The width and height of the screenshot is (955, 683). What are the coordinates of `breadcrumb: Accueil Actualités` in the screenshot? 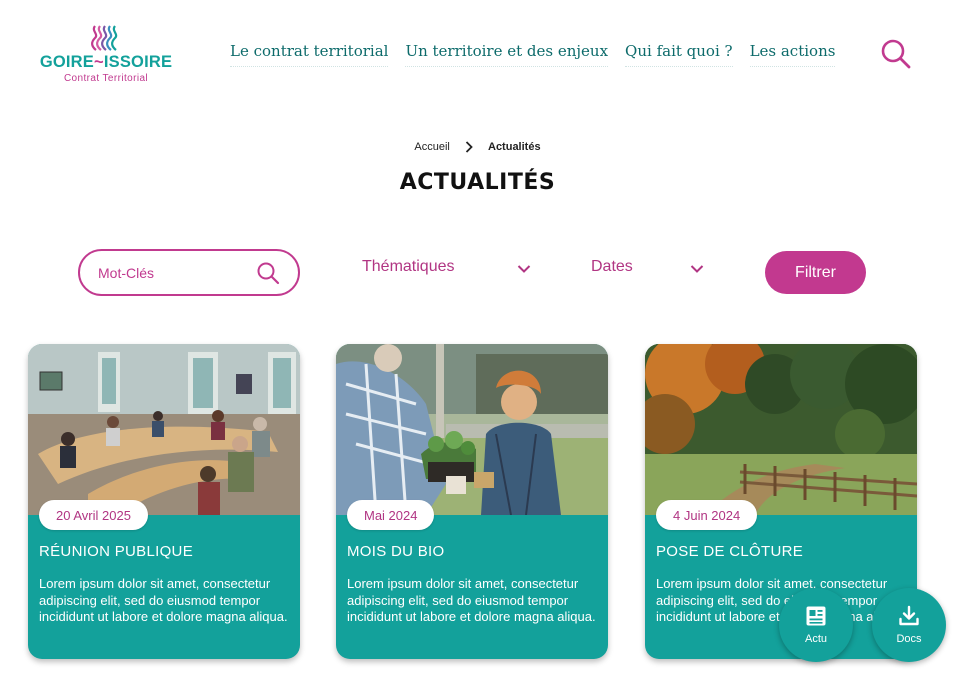 It's located at (477, 147).